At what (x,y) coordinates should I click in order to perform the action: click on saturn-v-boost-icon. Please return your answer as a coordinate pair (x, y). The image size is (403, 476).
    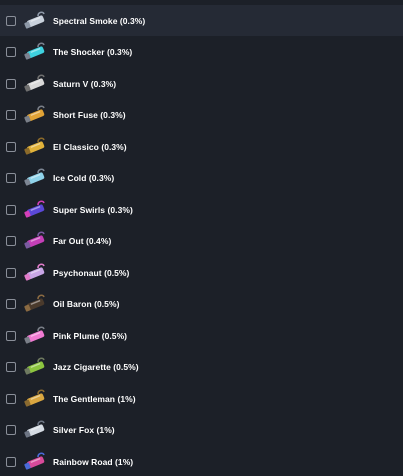
    Looking at the image, I should click on (35, 84).